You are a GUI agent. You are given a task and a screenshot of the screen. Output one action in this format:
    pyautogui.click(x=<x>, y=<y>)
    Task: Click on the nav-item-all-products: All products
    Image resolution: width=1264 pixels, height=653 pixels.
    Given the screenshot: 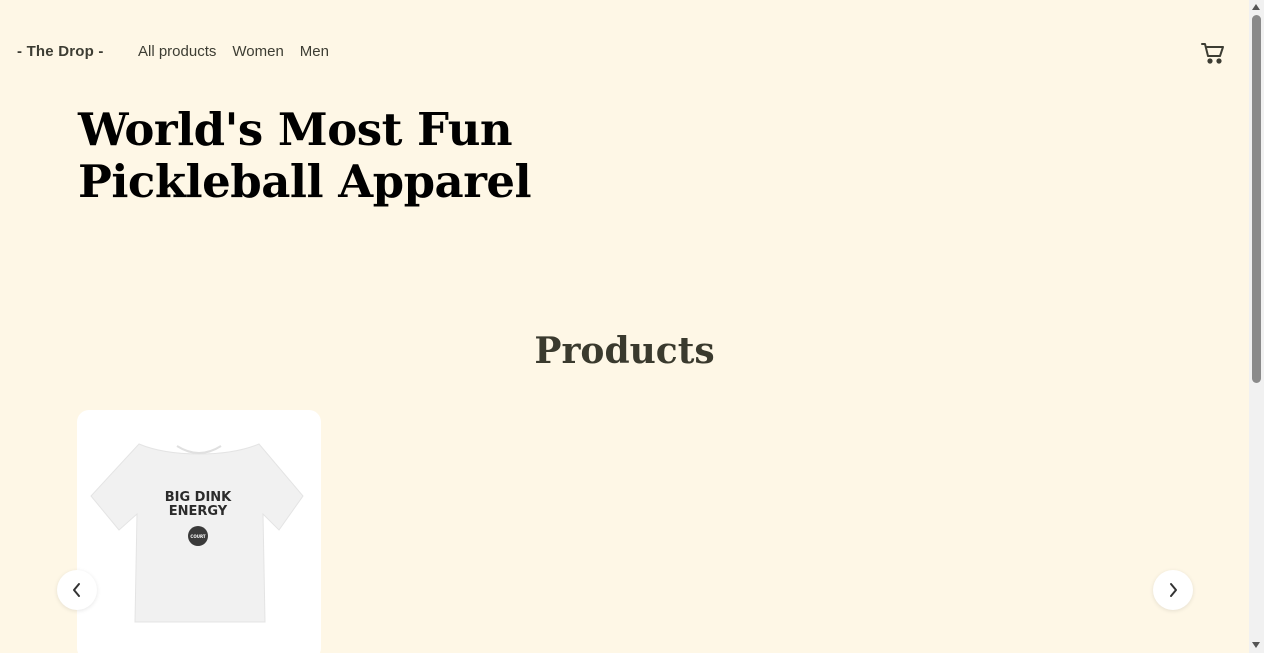 What is the action you would take?
    pyautogui.click(x=177, y=51)
    